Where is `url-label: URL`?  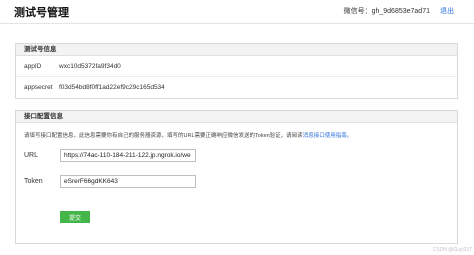 url-label: URL is located at coordinates (31, 155).